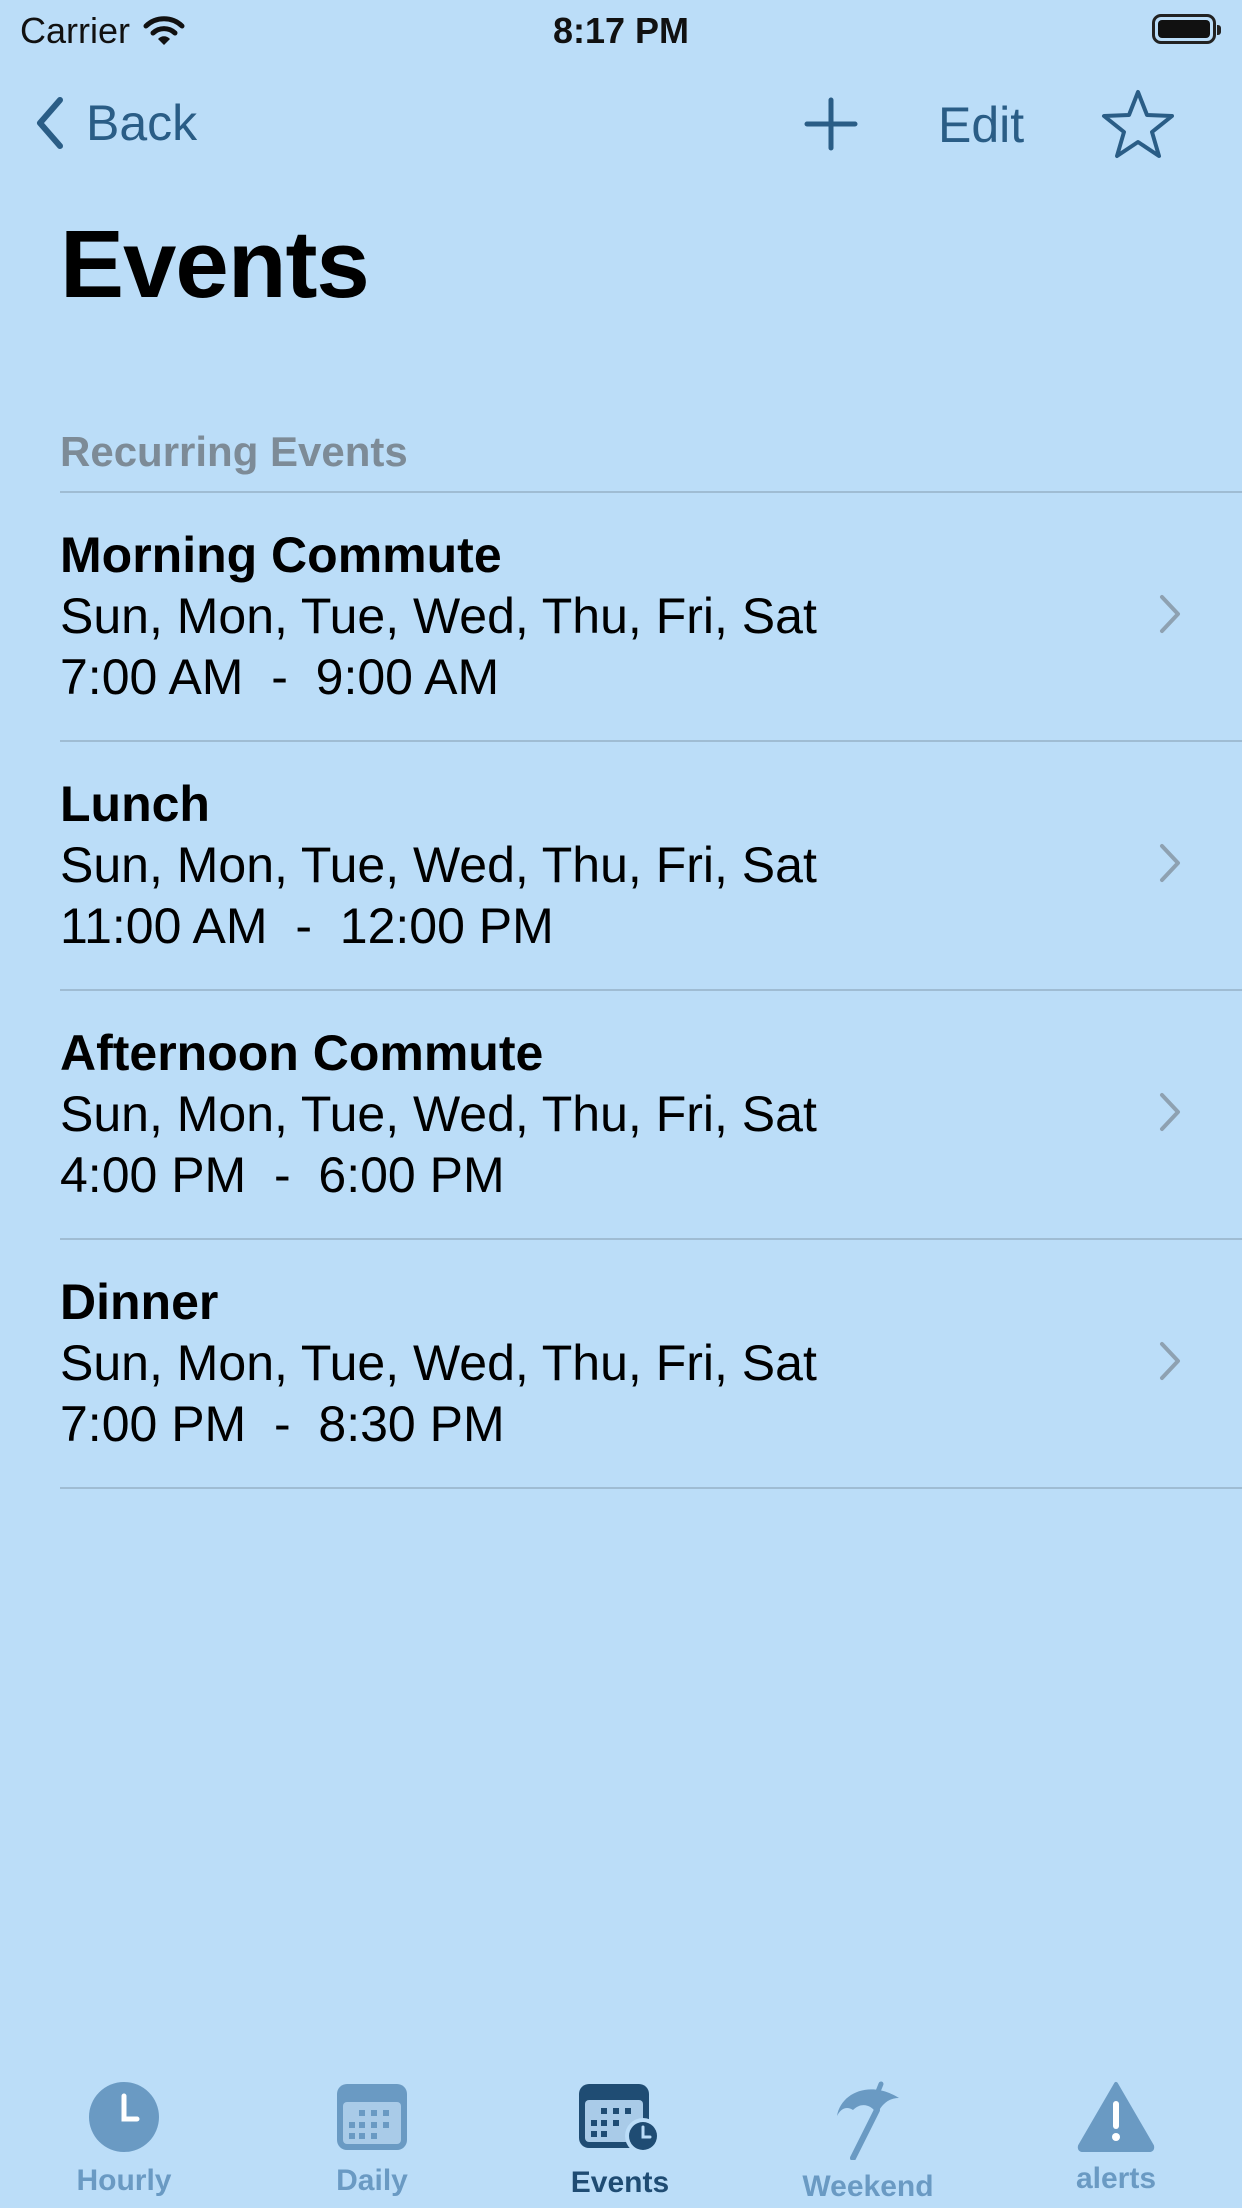  I want to click on tab-label: Events, so click(620, 2182).